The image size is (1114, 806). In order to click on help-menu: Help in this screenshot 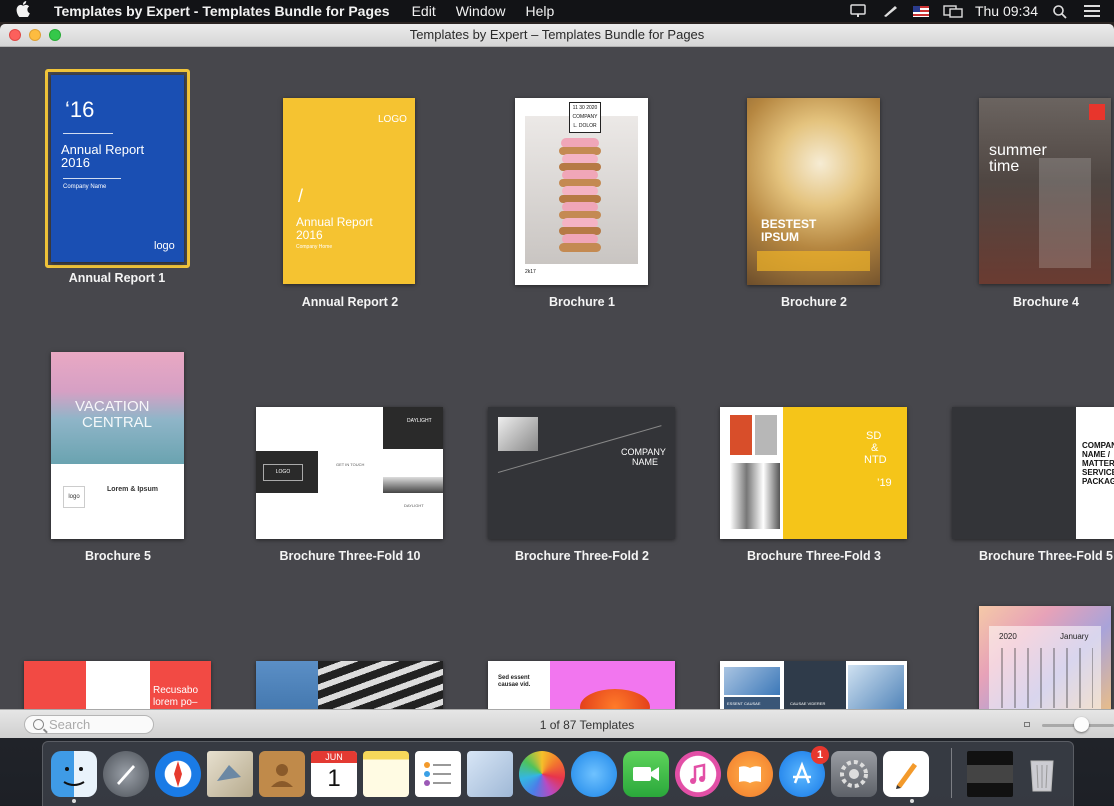, I will do `click(540, 11)`.